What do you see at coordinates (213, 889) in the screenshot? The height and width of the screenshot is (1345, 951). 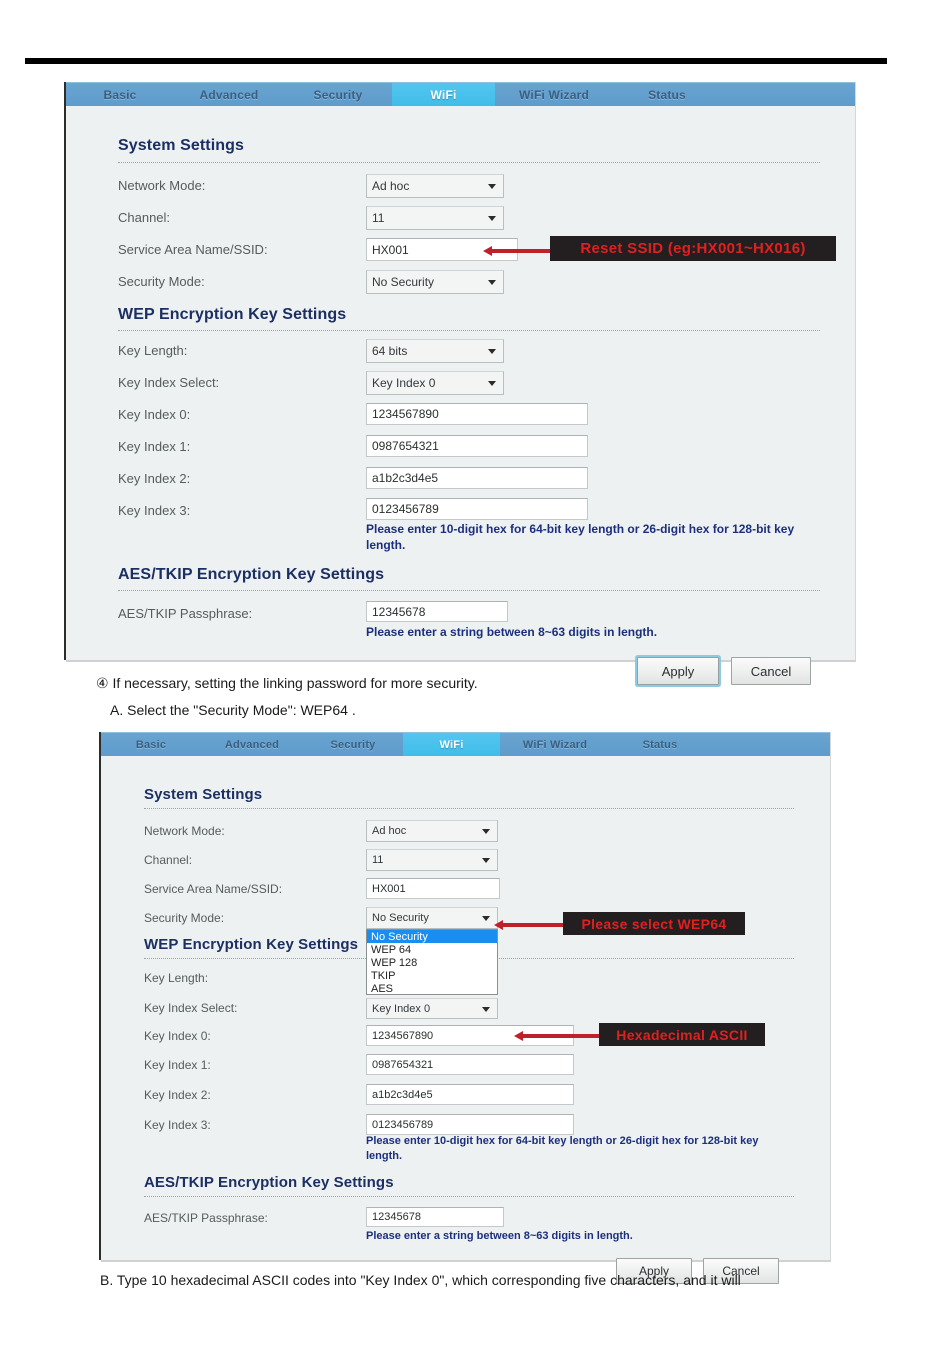 I see `label-ssid: Service Area Name/SSID:` at bounding box center [213, 889].